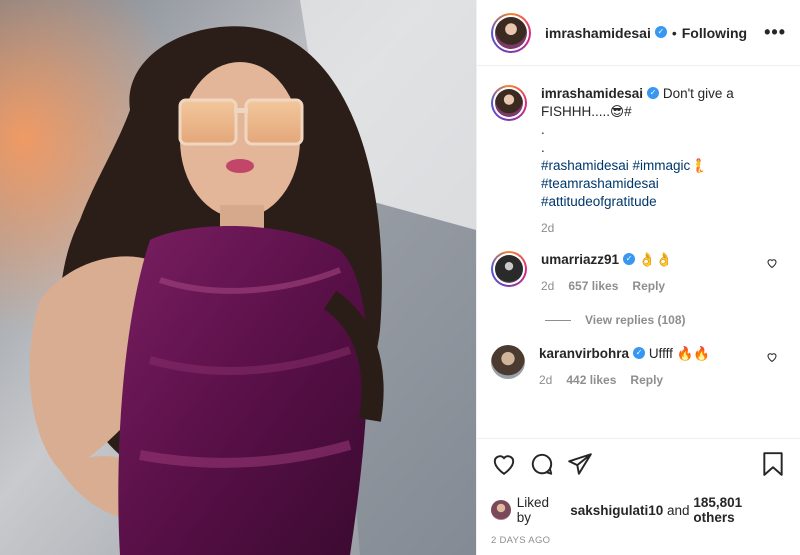 The height and width of the screenshot is (555, 800). What do you see at coordinates (638, 464) in the screenshot?
I see `action-bar` at bounding box center [638, 464].